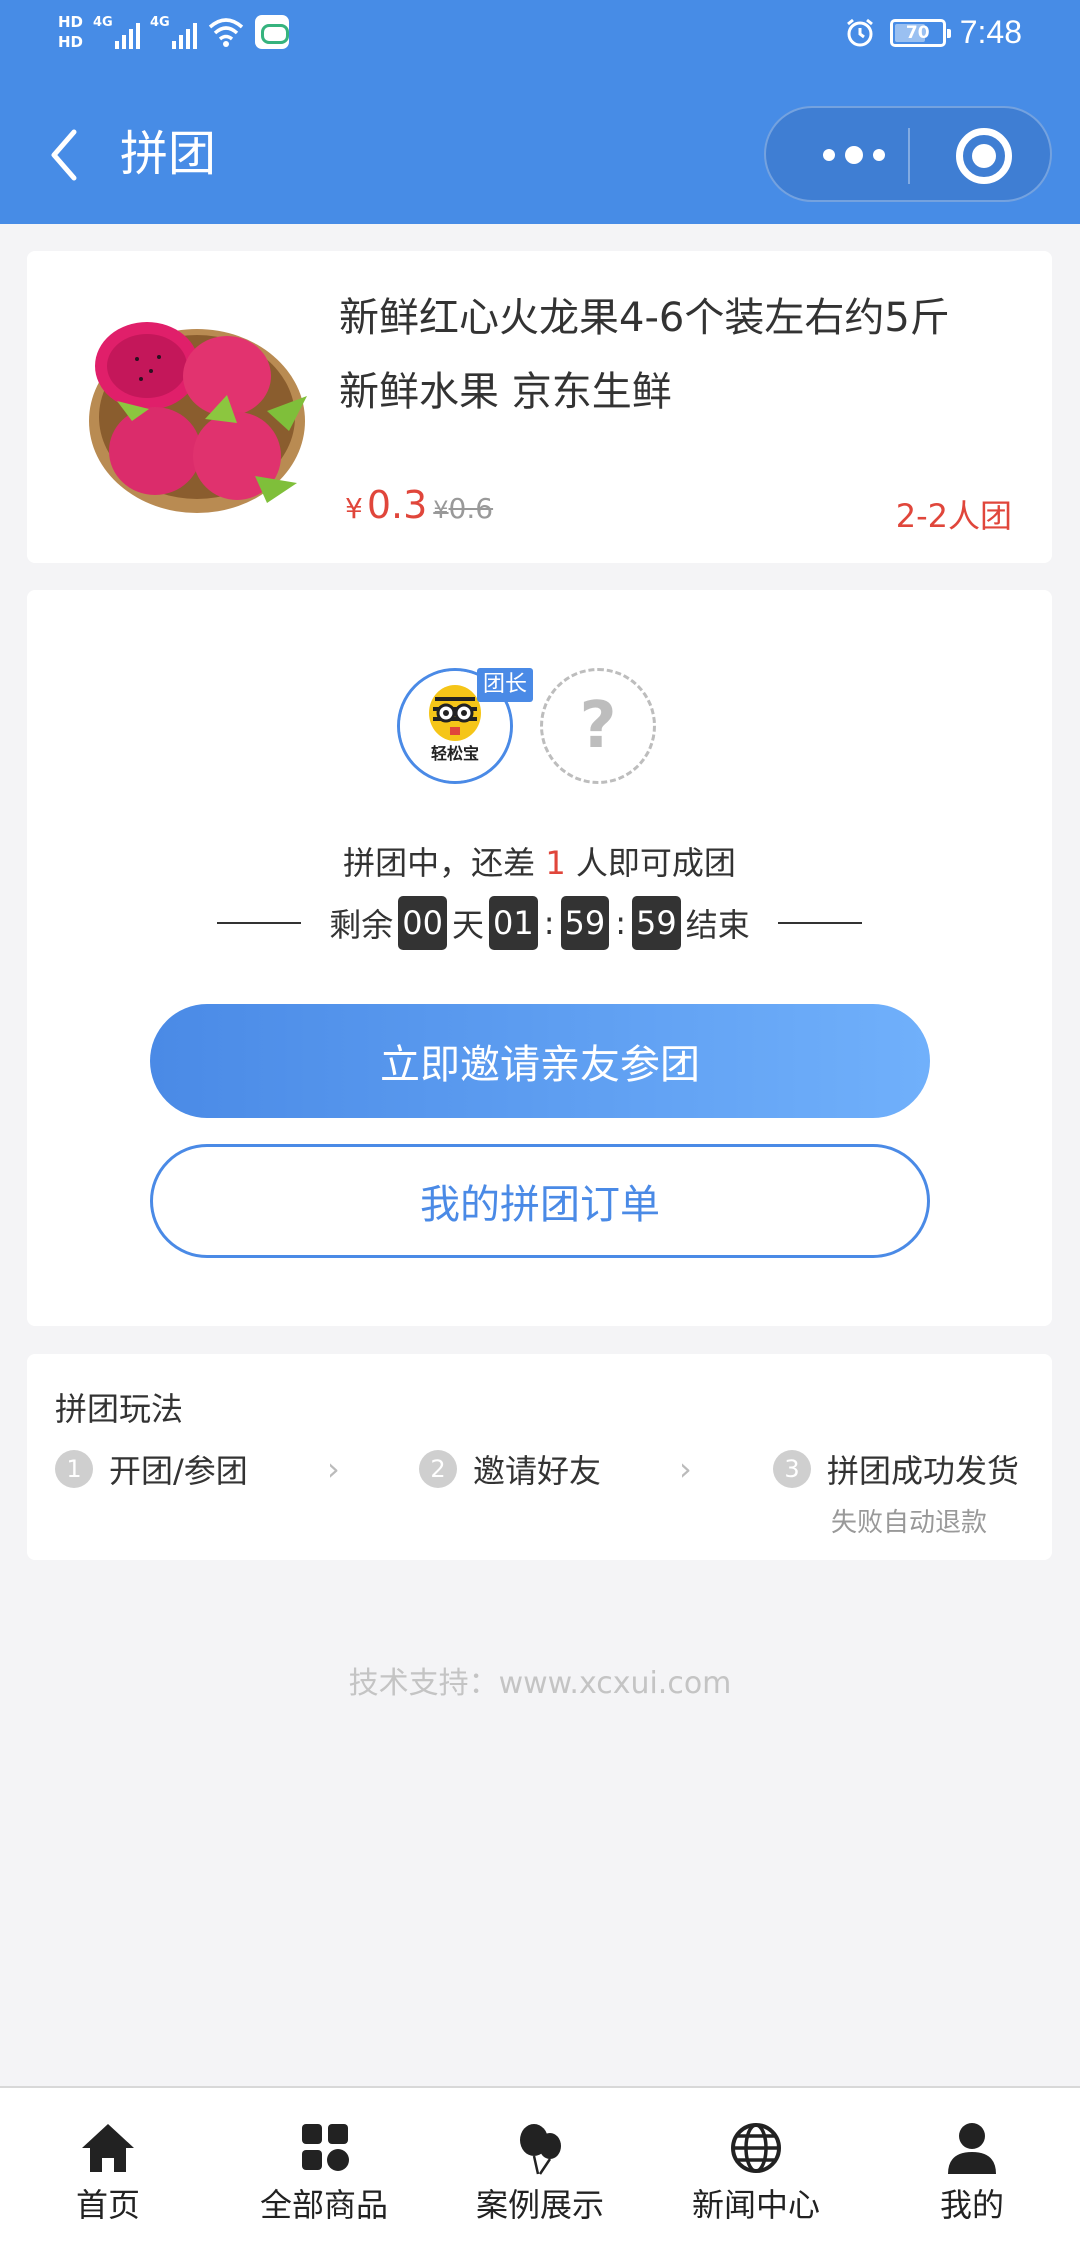  I want to click on rule-step-2: 2 邀请好友, so click(510, 1469).